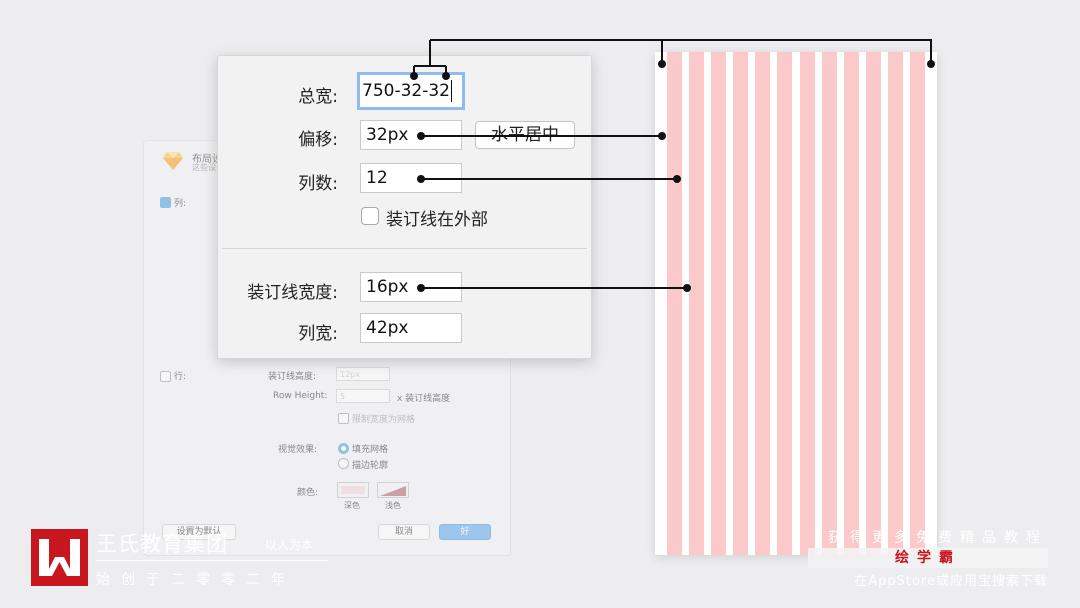 This screenshot has height=608, width=1080. Describe the element at coordinates (430, 70) in the screenshot. I see `value-bracket` at that location.